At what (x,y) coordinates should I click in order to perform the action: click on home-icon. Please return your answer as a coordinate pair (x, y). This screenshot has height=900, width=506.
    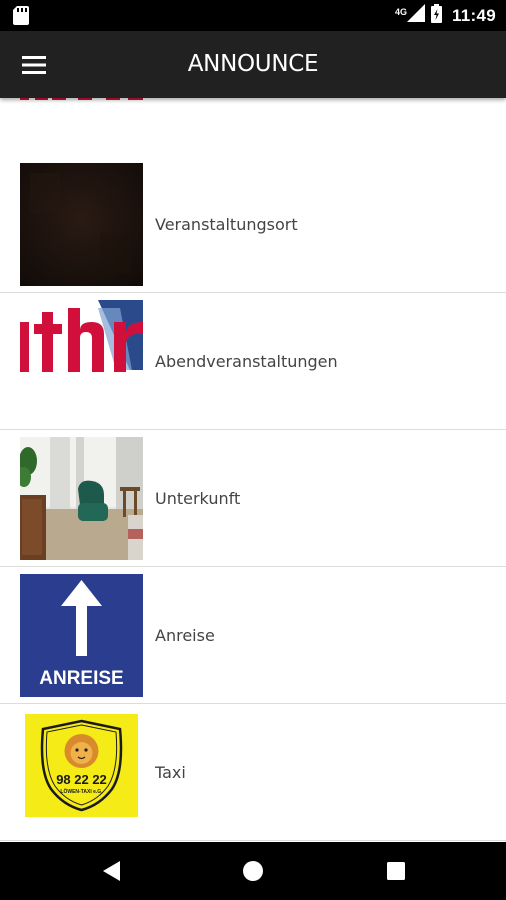
    Looking at the image, I should click on (253, 871).